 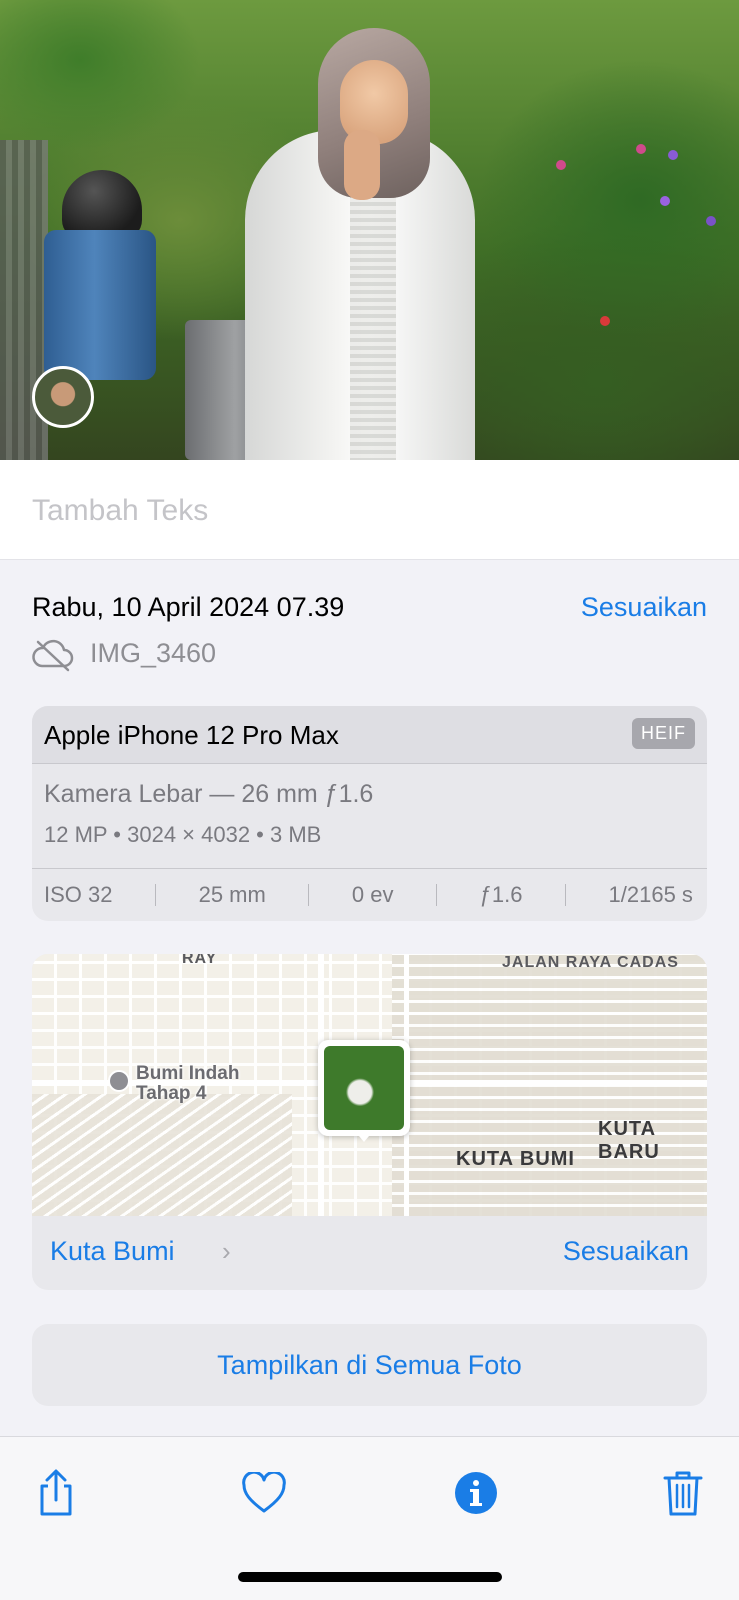 I want to click on photo-filename: IMG_3460, so click(x=153, y=653).